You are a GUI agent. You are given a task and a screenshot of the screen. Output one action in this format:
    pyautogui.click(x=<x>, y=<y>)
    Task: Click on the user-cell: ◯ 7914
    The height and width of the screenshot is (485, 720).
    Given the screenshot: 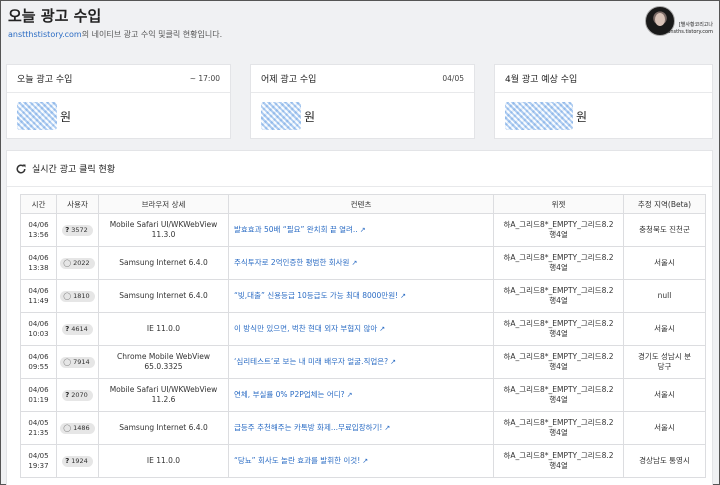 What is the action you would take?
    pyautogui.click(x=77, y=362)
    